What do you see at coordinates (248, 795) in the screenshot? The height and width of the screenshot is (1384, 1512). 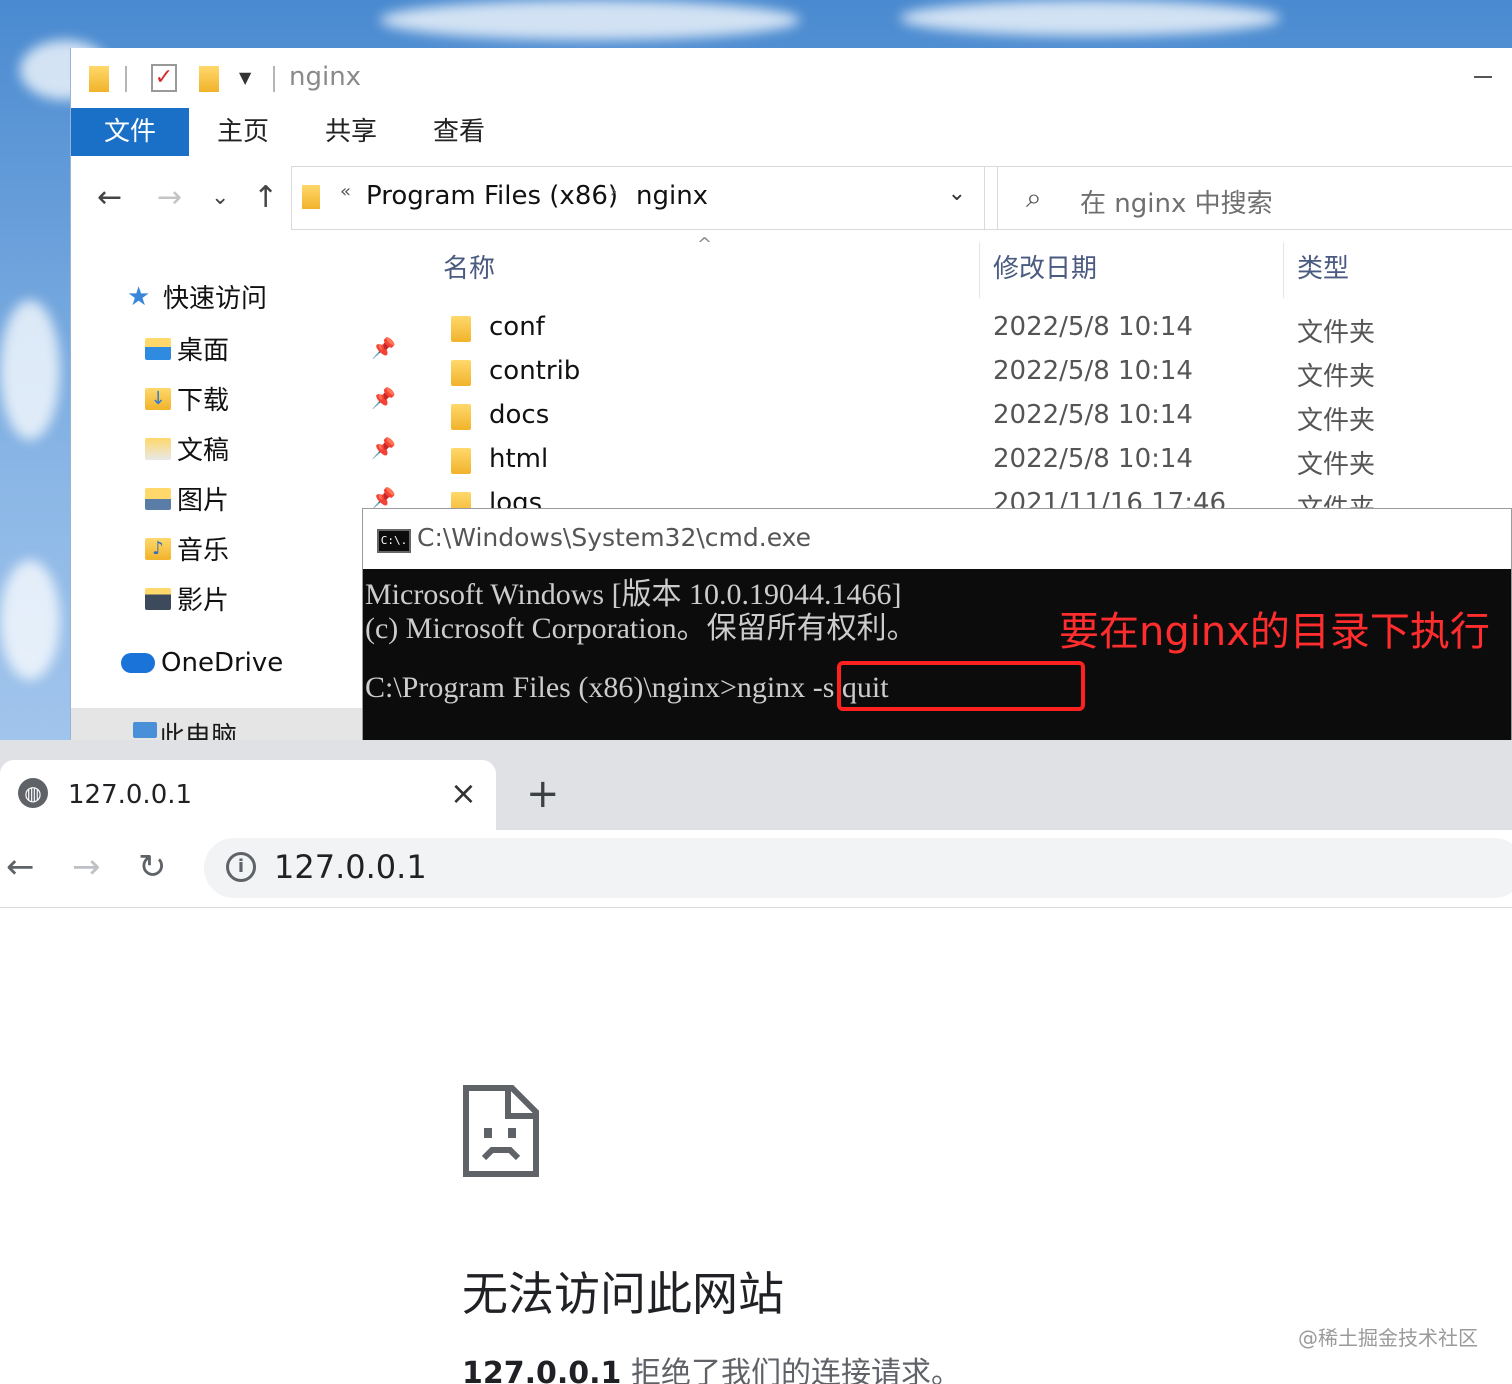 I see `browser-tab: ◍ 127.0.0.1 ×` at bounding box center [248, 795].